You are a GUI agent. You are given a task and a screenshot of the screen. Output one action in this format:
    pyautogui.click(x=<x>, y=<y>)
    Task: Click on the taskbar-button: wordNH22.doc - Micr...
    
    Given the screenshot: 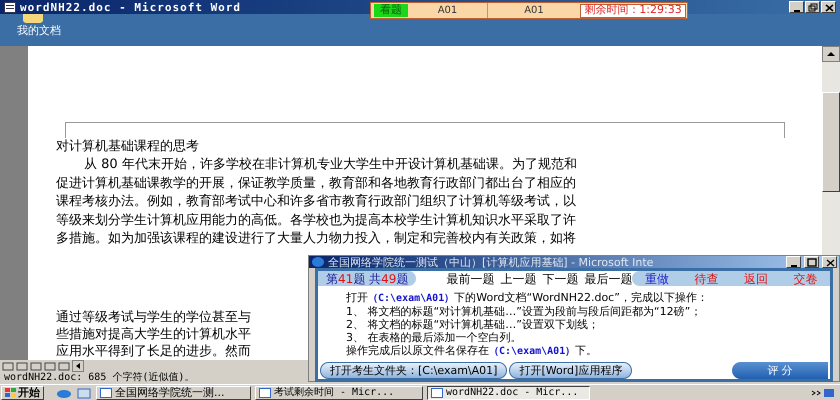 What is the action you would take?
    pyautogui.click(x=508, y=393)
    